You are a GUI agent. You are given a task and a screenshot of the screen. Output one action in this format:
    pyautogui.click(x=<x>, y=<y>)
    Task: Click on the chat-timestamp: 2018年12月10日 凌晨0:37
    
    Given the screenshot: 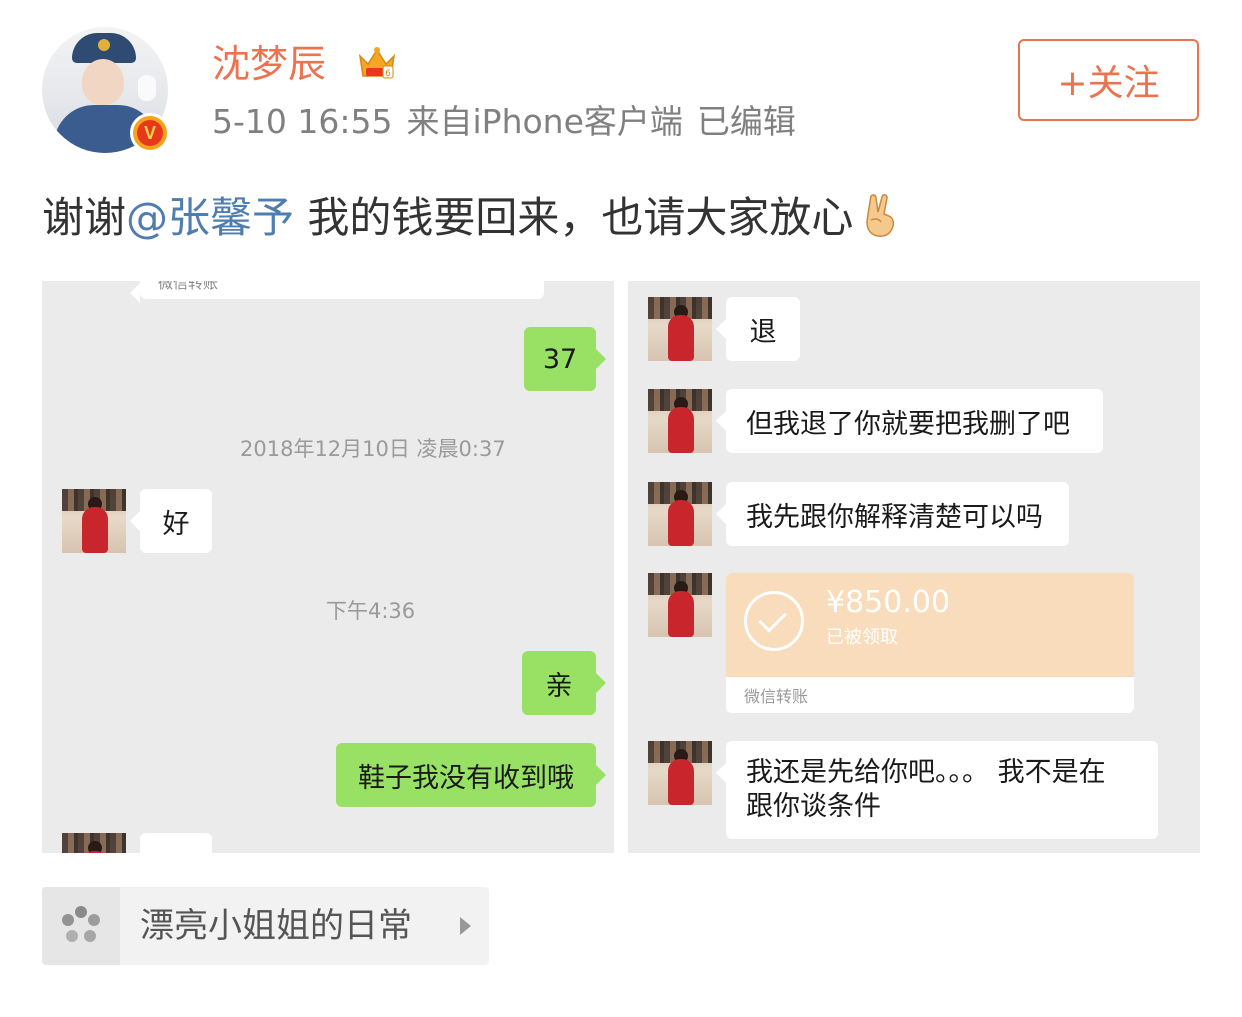 What is the action you would take?
    pyautogui.click(x=373, y=449)
    